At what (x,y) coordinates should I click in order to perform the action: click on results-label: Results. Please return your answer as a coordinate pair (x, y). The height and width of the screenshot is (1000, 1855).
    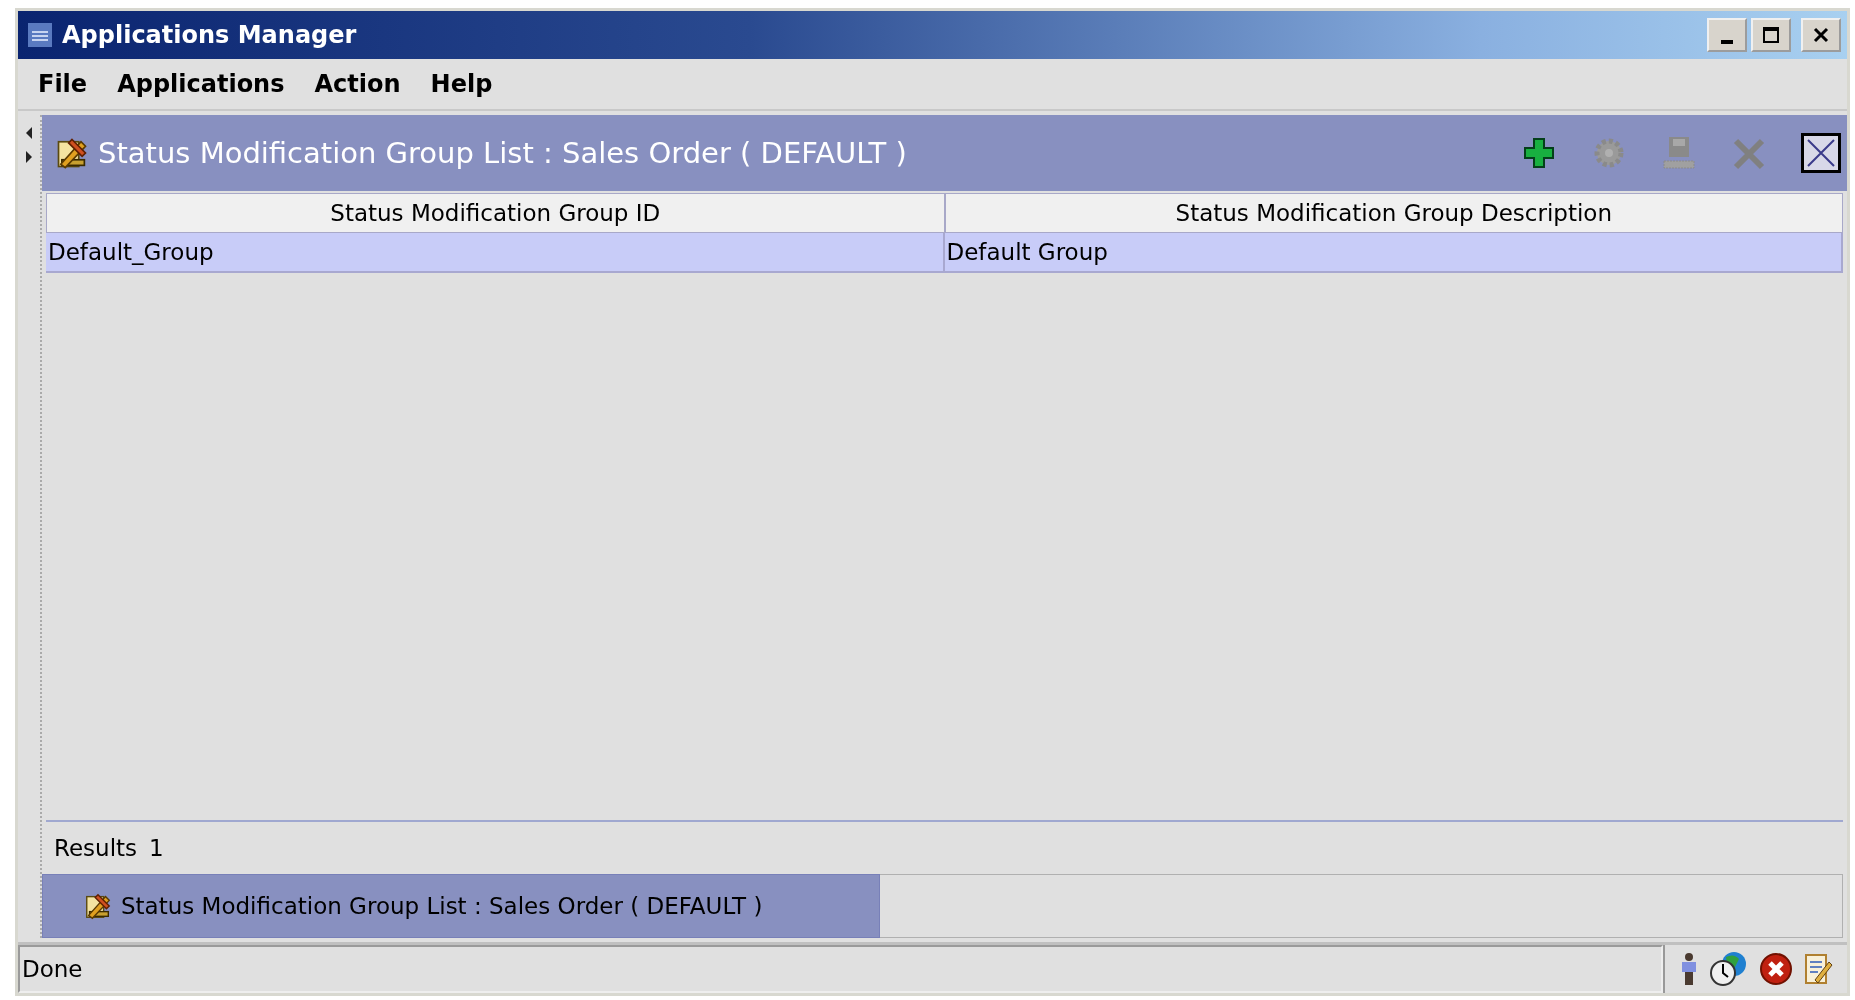
    Looking at the image, I should click on (96, 848).